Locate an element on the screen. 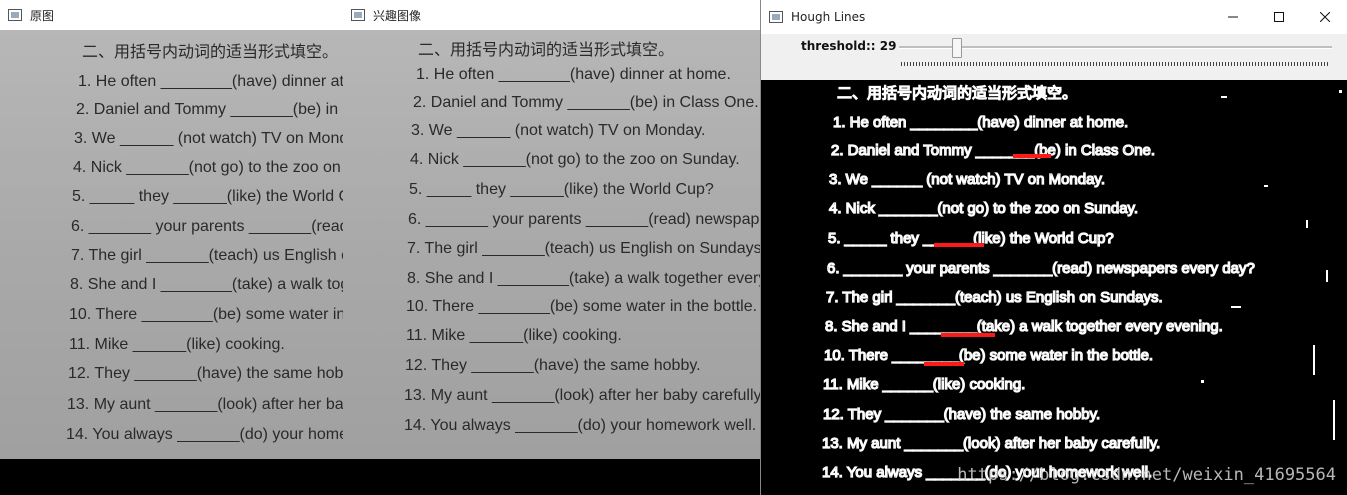 This screenshot has width=1347, height=495. window-title: 兴趣图像 is located at coordinates (397, 15).